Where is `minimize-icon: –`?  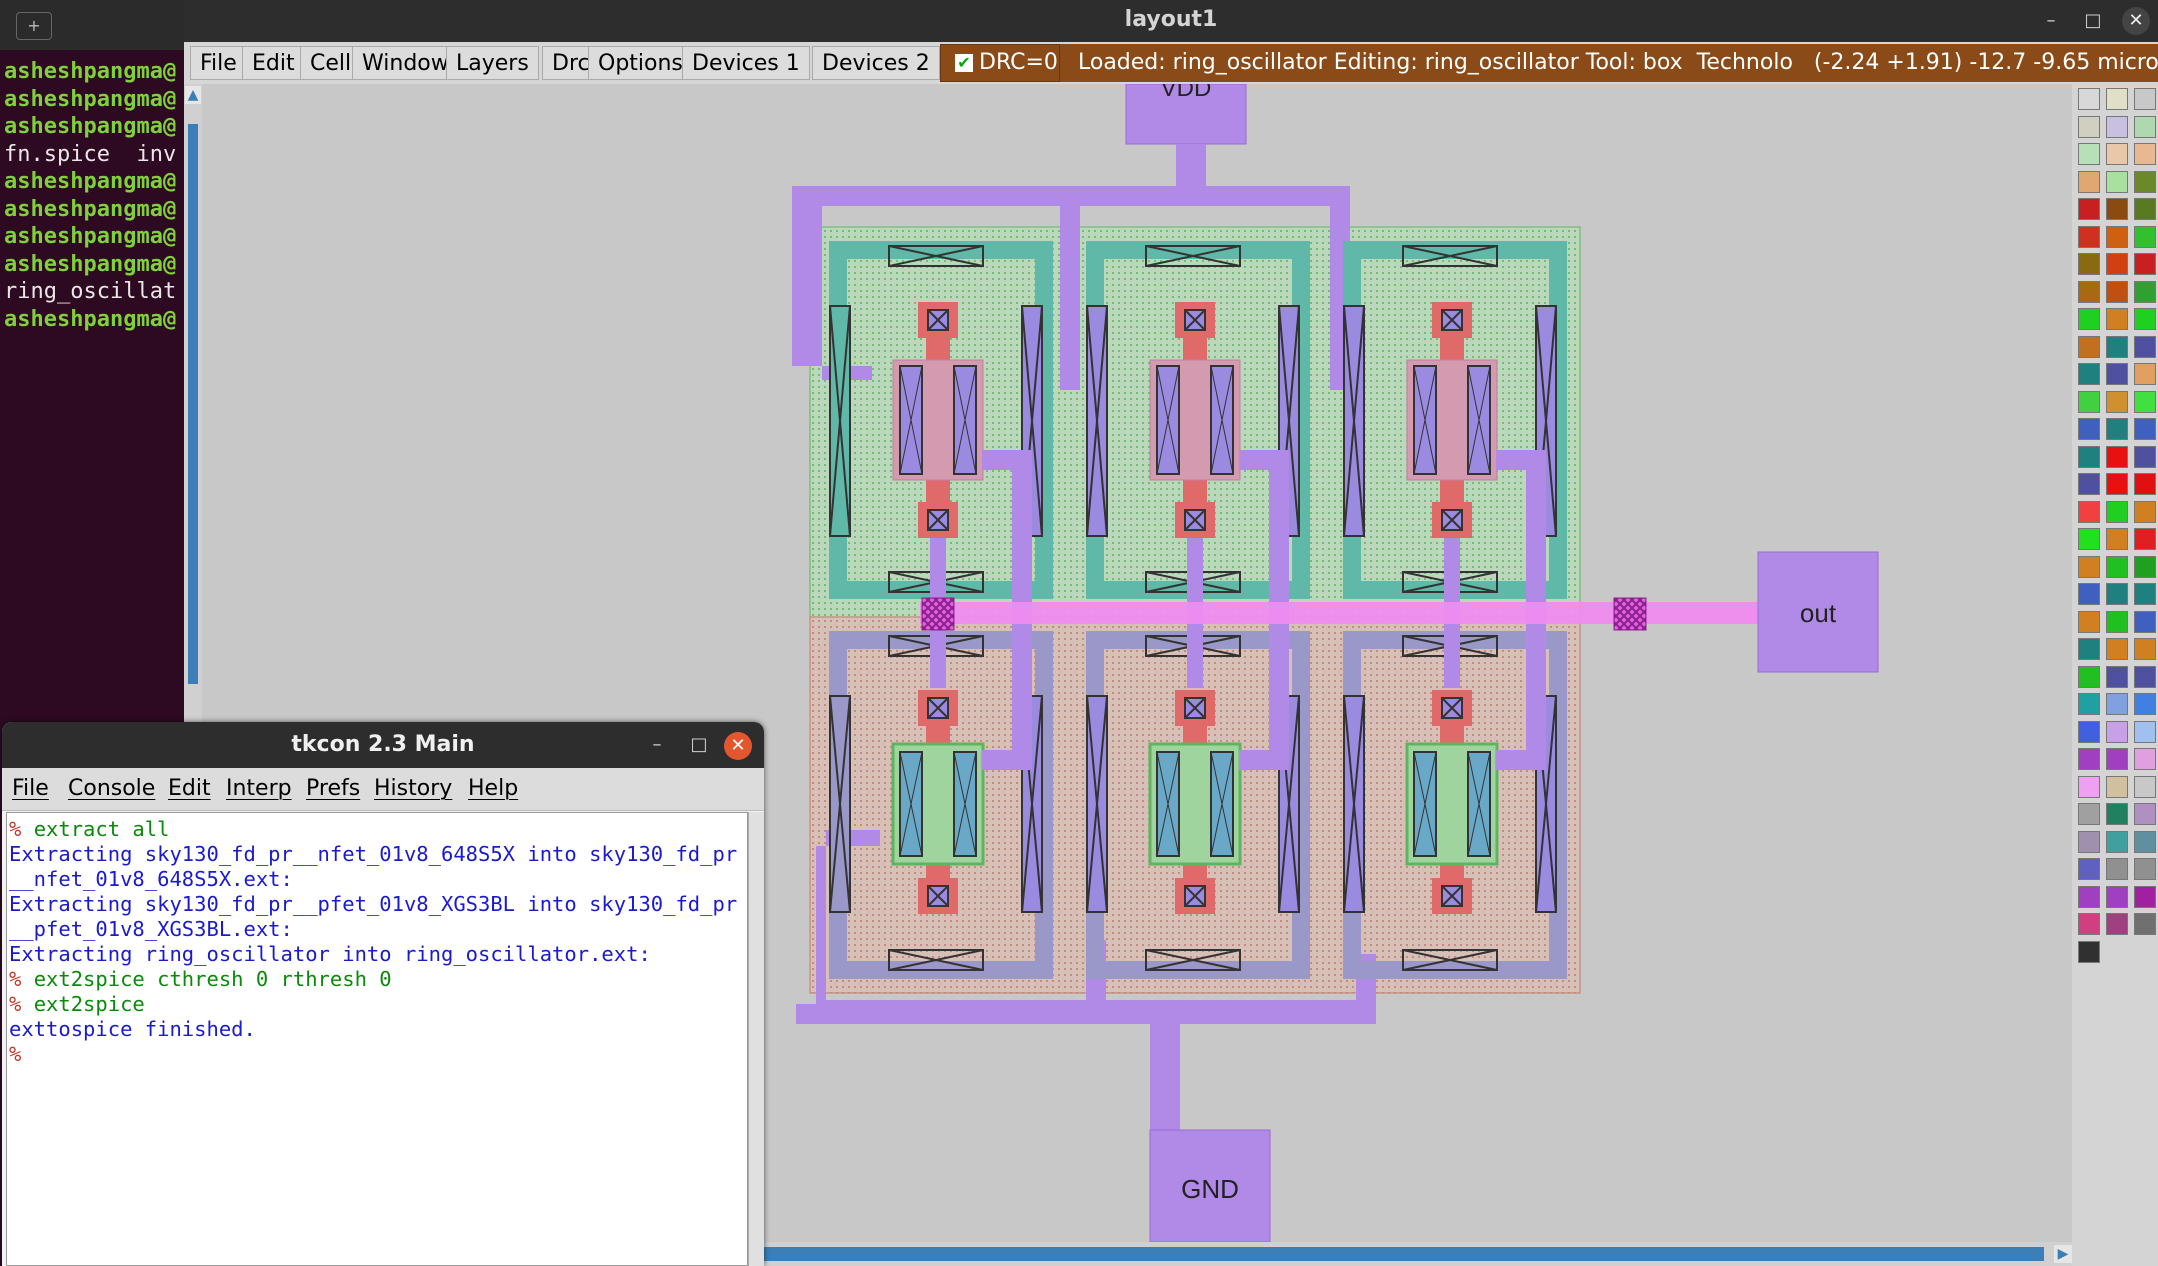 minimize-icon: – is located at coordinates (2051, 21).